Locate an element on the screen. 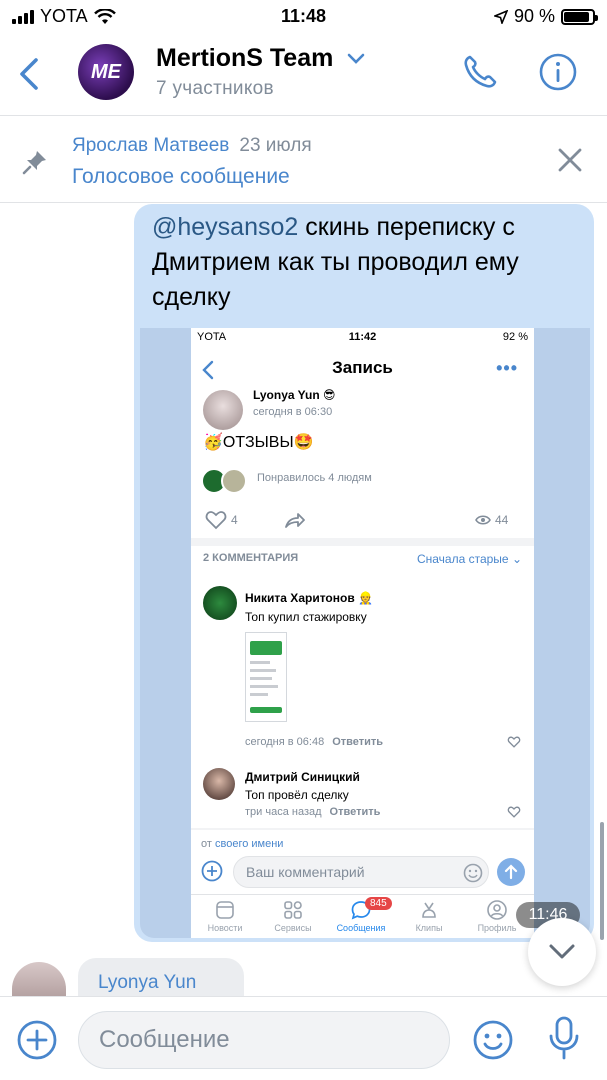 Image resolution: width=607 pixels, height=1080 pixels. incoming-author: Lyonya Yun is located at coordinates (147, 983).